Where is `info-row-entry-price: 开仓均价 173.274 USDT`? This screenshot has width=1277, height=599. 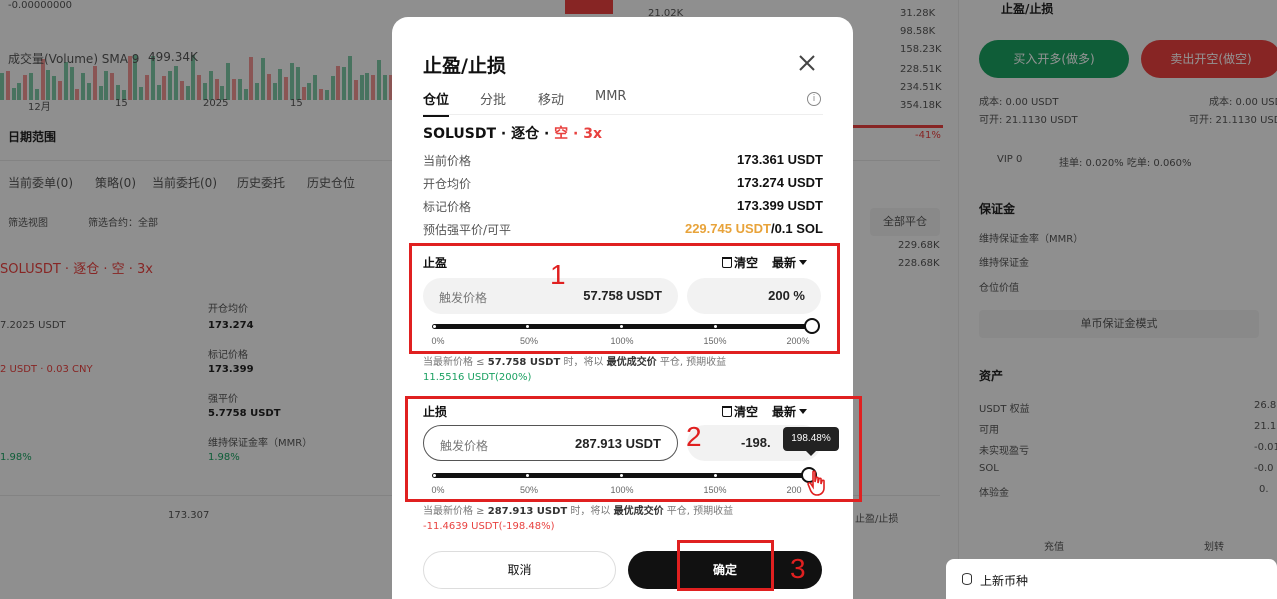
info-row-entry-price: 开仓均价 173.274 USDT is located at coordinates (623, 185).